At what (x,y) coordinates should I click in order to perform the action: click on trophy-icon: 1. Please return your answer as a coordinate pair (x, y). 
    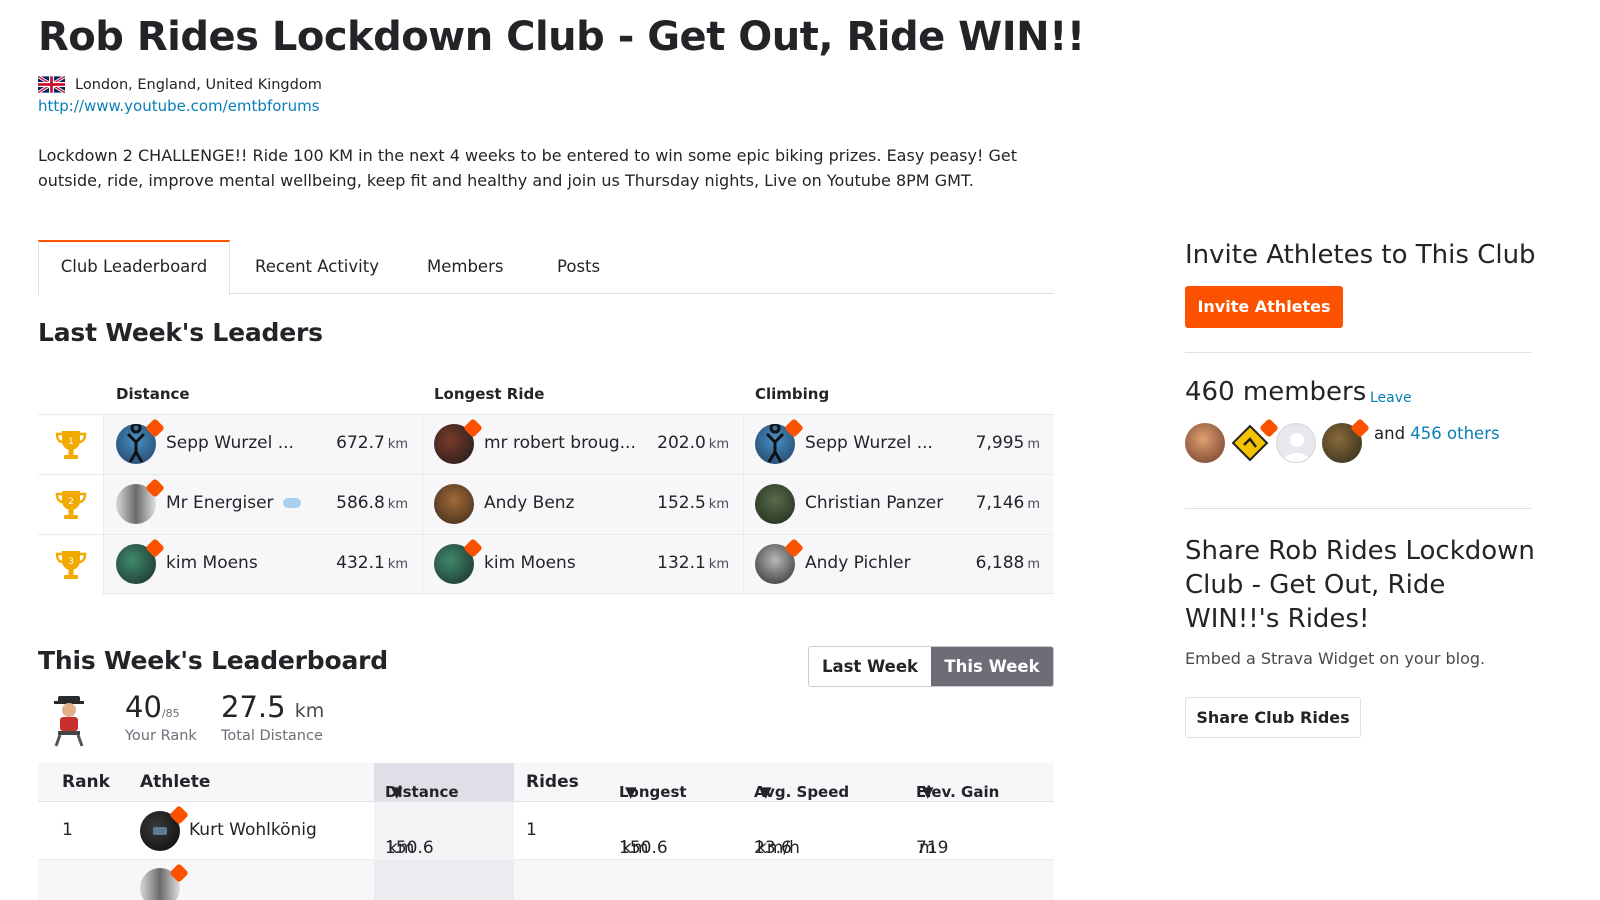
    Looking at the image, I should click on (71, 445).